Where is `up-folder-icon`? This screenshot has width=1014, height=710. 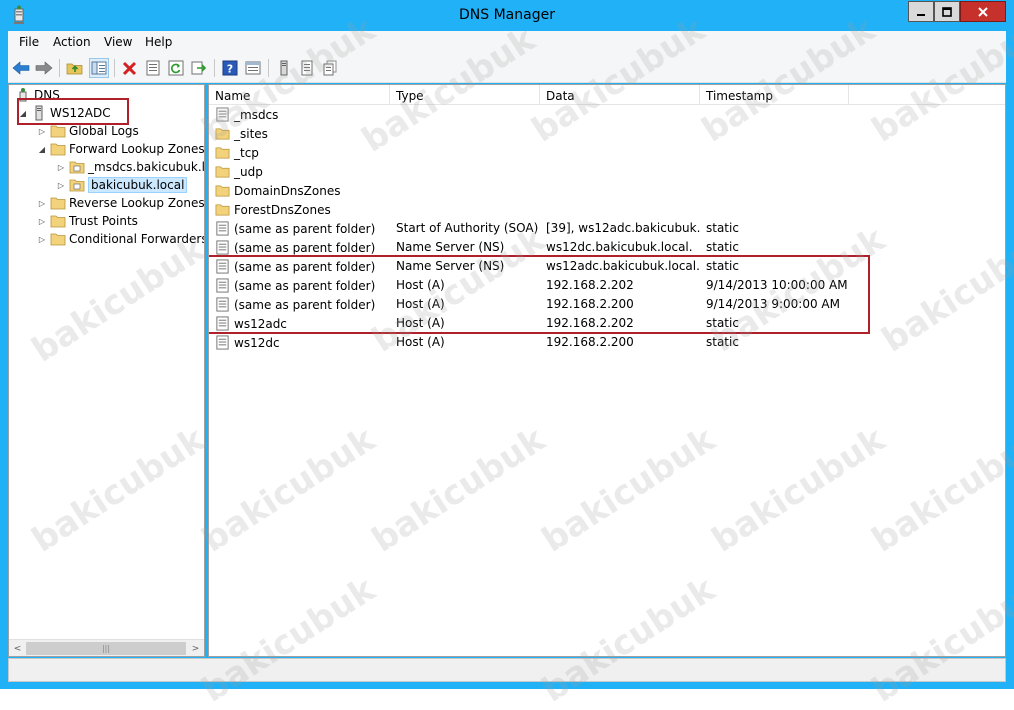
up-folder-icon is located at coordinates (74, 69).